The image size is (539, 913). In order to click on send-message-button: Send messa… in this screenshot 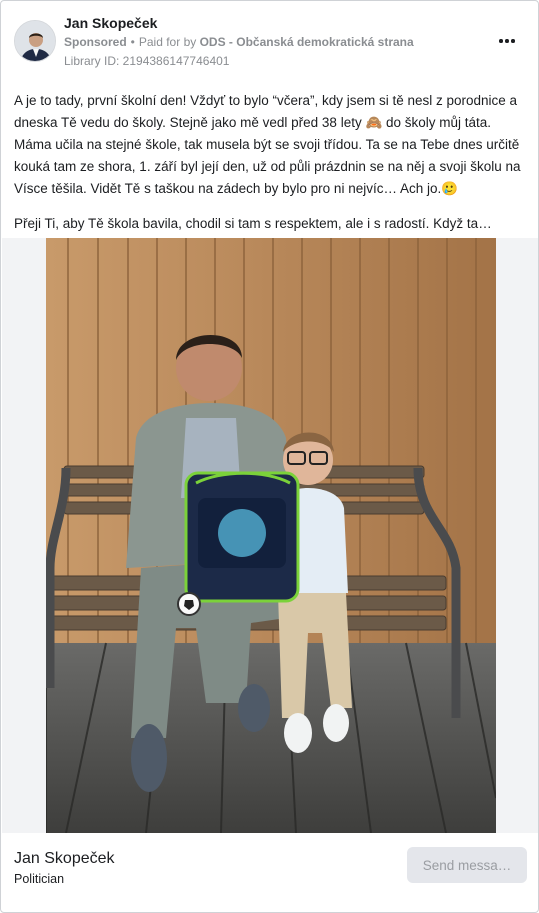, I will do `click(467, 865)`.